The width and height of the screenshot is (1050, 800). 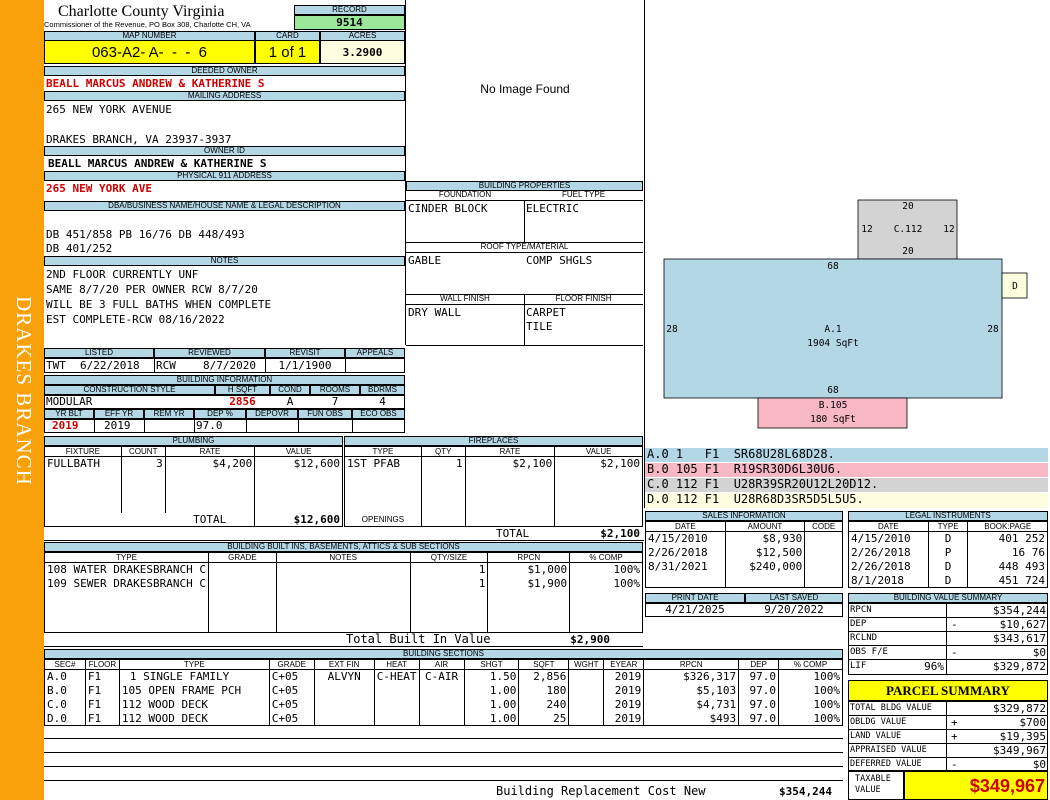 What do you see at coordinates (695, 609) in the screenshot?
I see `print-date: 4/21/2025` at bounding box center [695, 609].